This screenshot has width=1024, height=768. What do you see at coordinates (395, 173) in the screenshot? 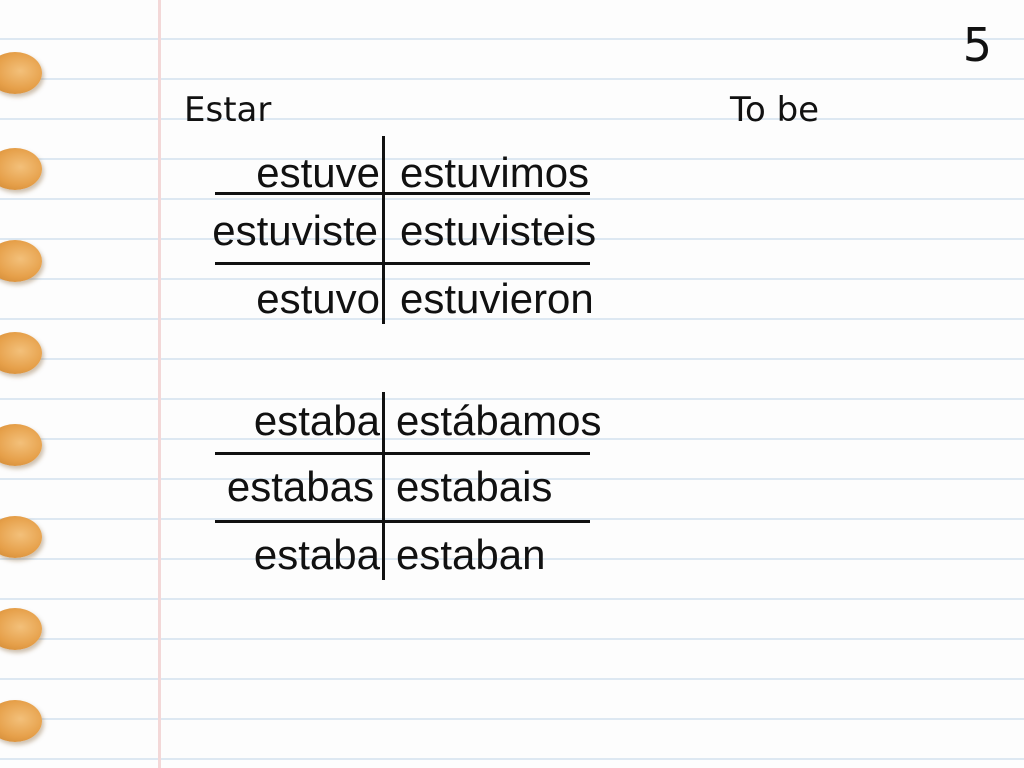
I see `conjugation-row: estuve estuvimos` at bounding box center [395, 173].